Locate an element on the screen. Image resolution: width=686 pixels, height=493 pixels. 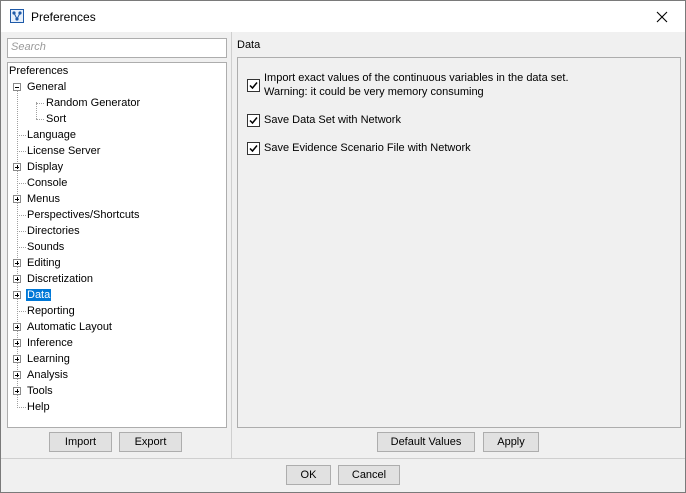
search-input: Search is located at coordinates (117, 48).